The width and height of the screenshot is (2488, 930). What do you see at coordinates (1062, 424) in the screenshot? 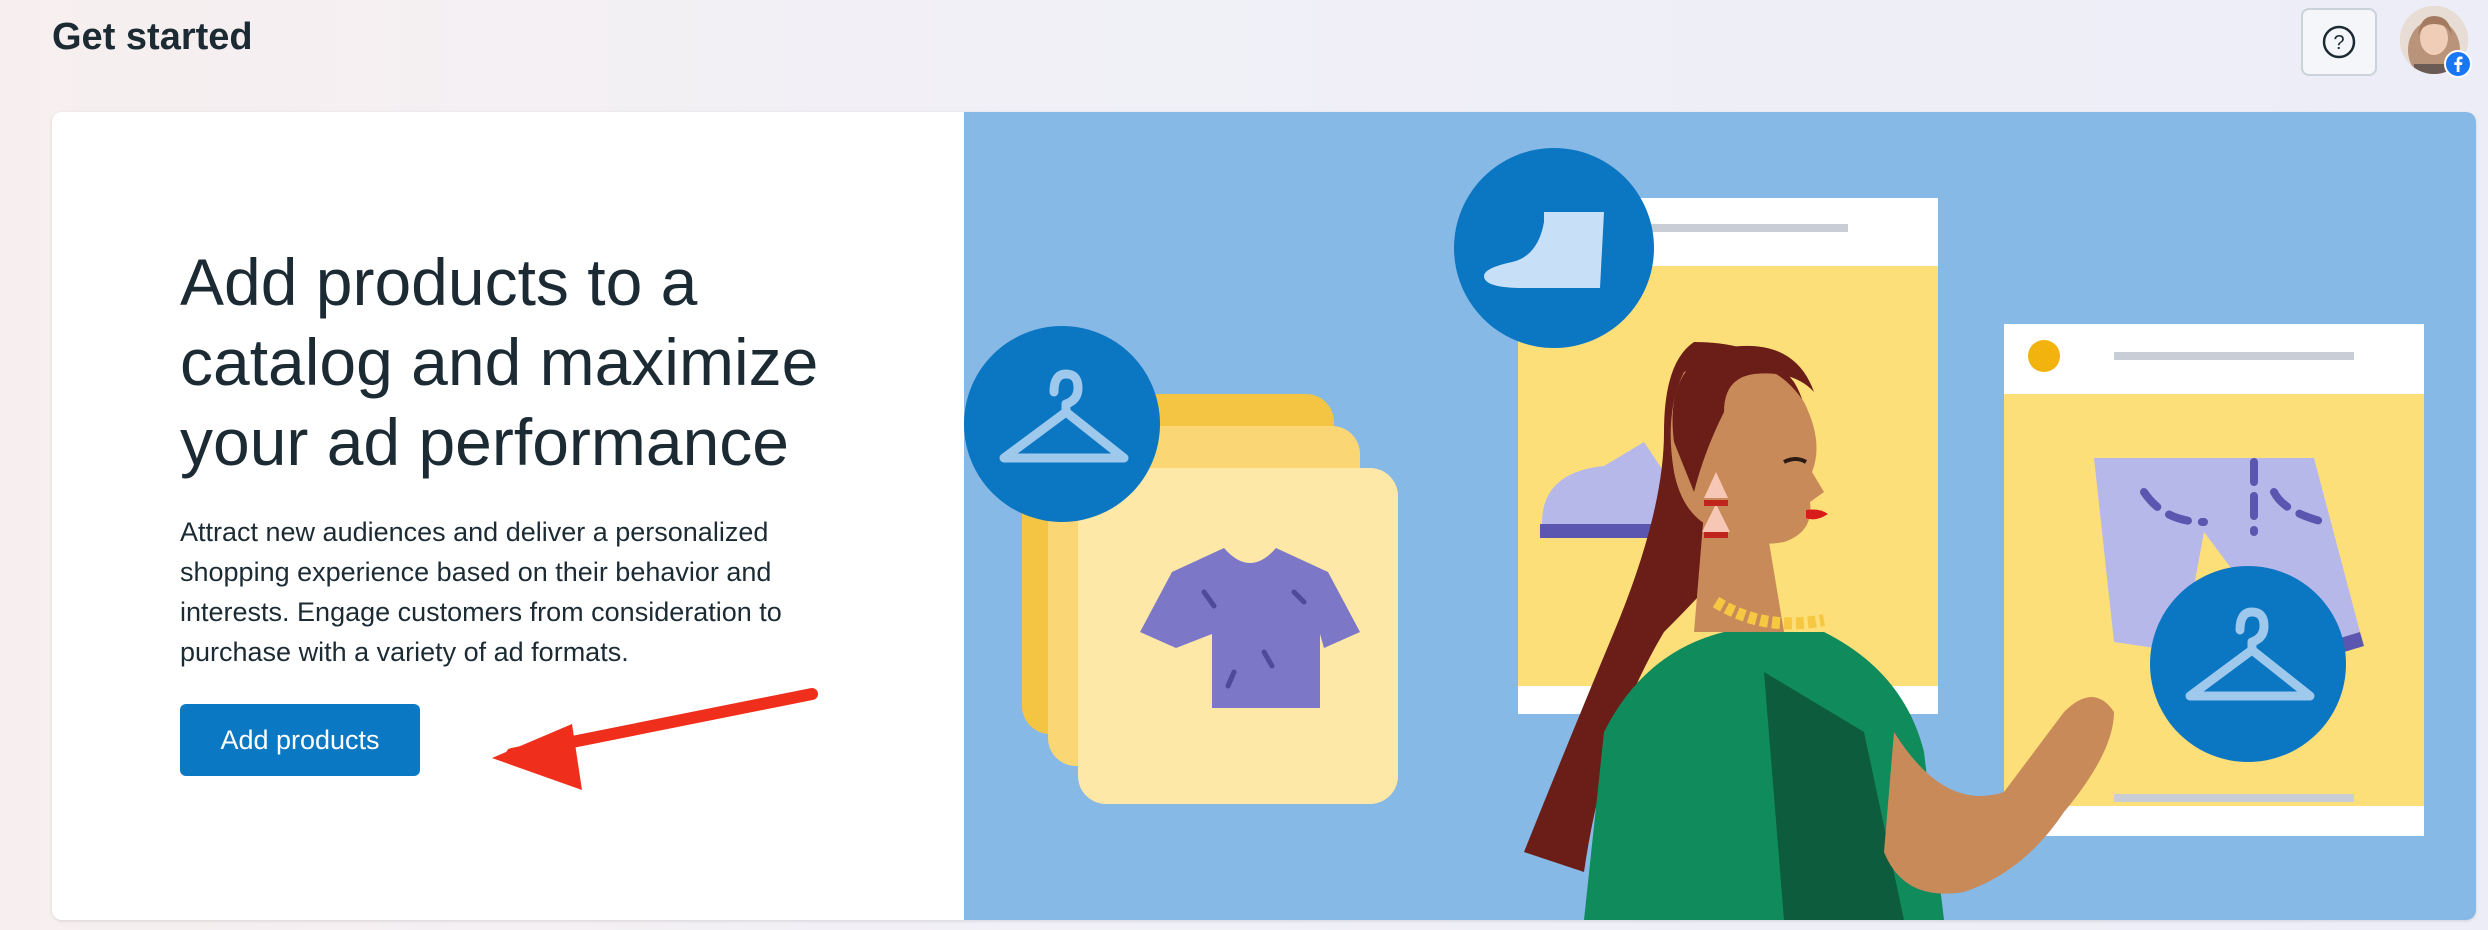
I see `hanger-circle-left` at bounding box center [1062, 424].